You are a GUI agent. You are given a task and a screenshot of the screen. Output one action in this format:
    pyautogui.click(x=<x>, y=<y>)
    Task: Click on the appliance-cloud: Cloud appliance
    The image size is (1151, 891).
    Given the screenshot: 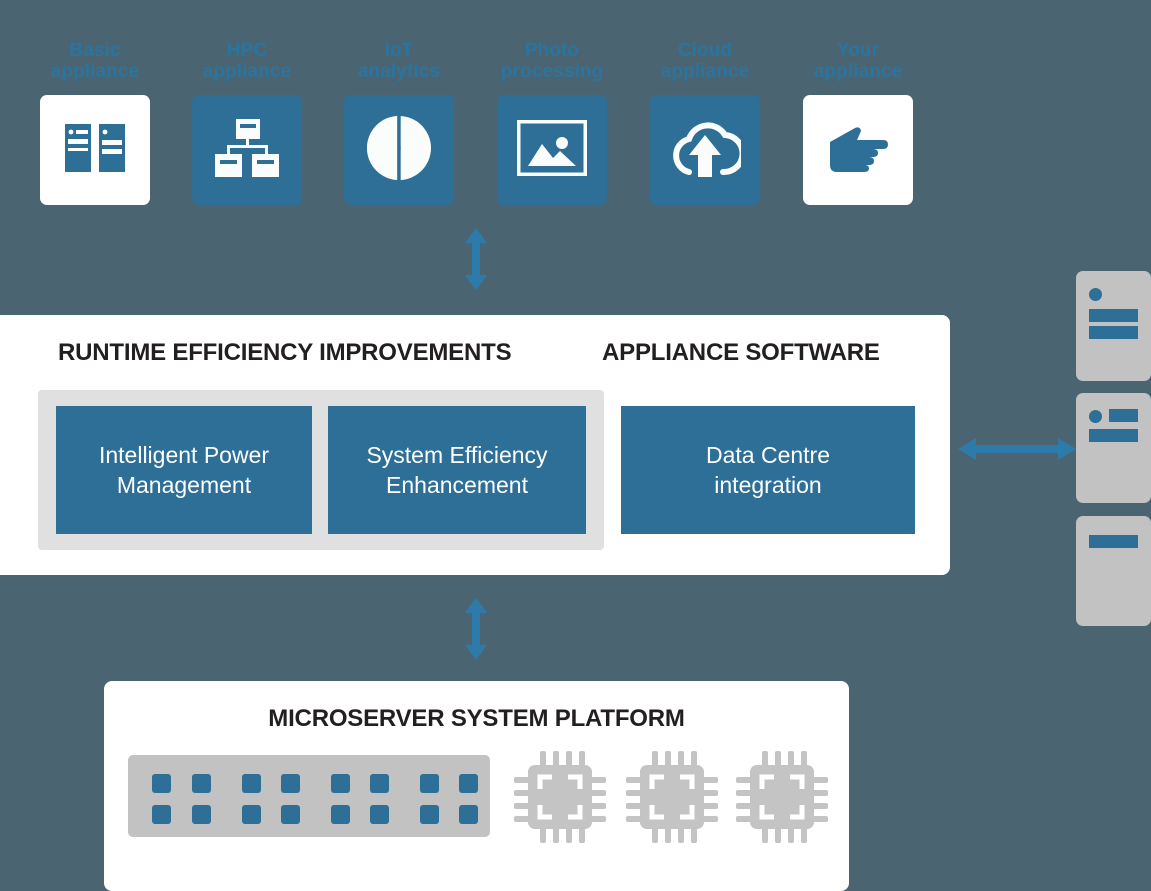 What is the action you would take?
    pyautogui.click(x=705, y=122)
    